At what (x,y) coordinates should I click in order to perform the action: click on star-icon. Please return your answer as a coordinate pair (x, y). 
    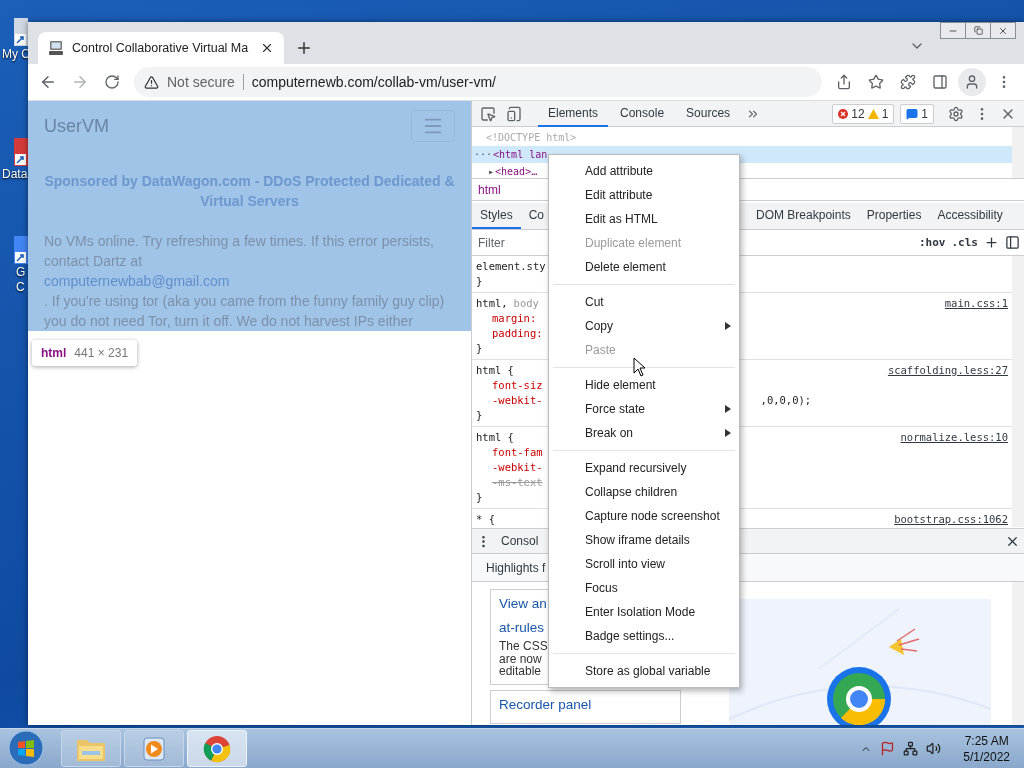
    Looking at the image, I should click on (876, 82).